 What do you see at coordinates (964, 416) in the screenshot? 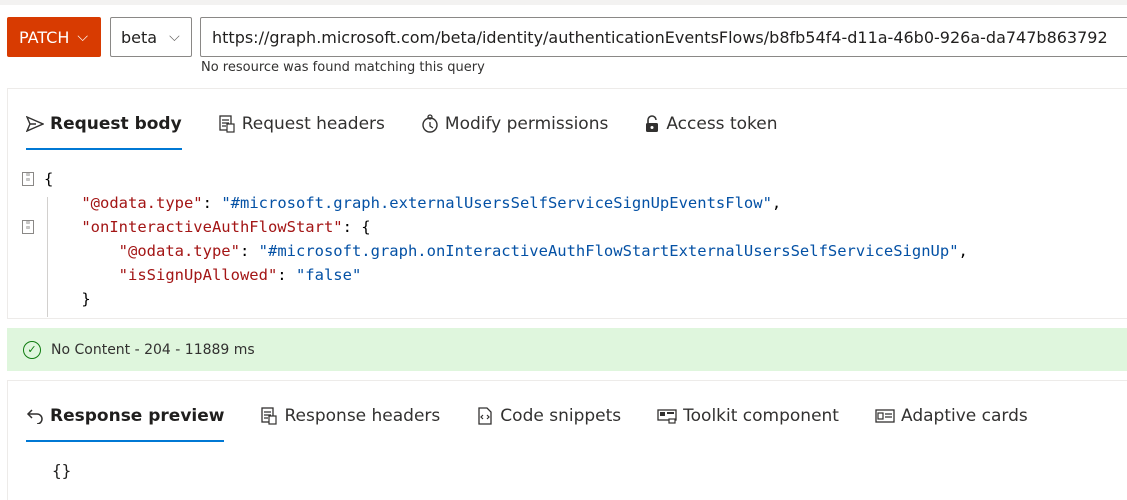
I see `tab-label: Adaptive cards` at bounding box center [964, 416].